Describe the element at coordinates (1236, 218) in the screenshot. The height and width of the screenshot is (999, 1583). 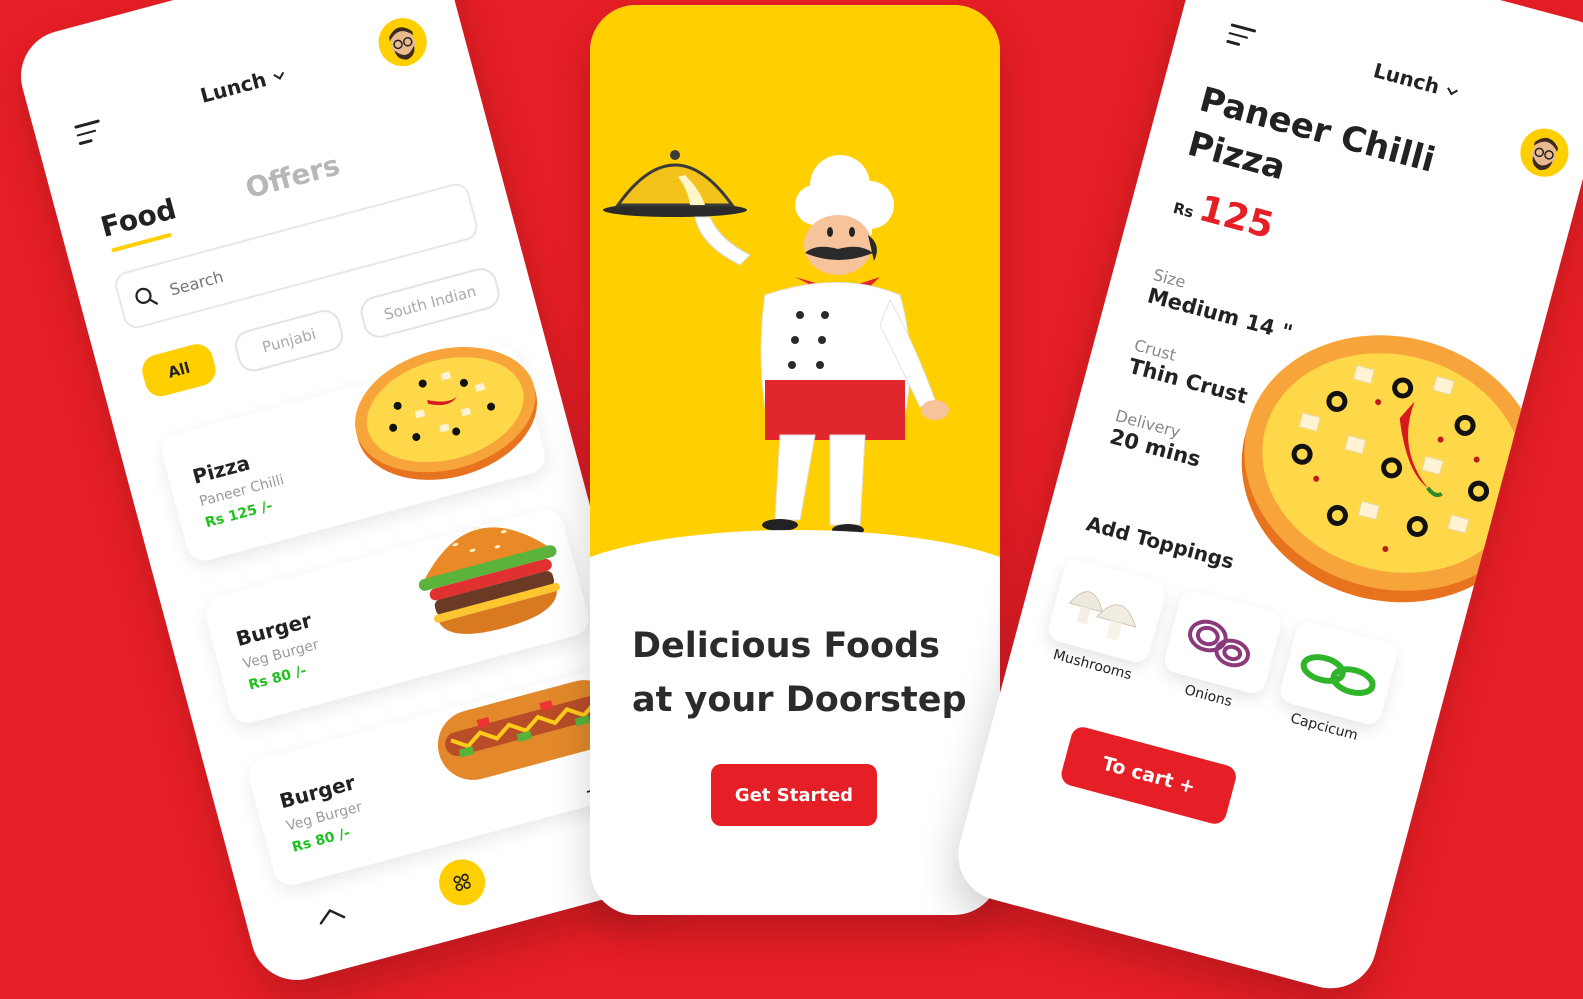
I see `price-value: 125` at that location.